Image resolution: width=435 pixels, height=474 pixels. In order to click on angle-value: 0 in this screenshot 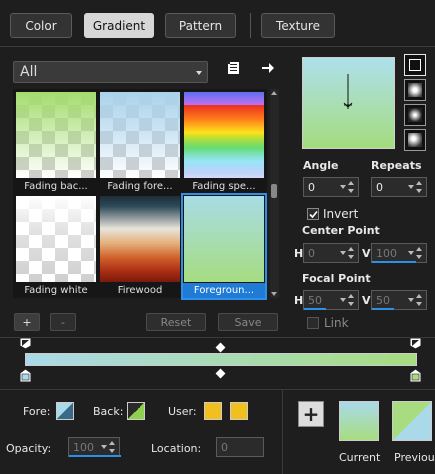, I will do `click(311, 187)`.